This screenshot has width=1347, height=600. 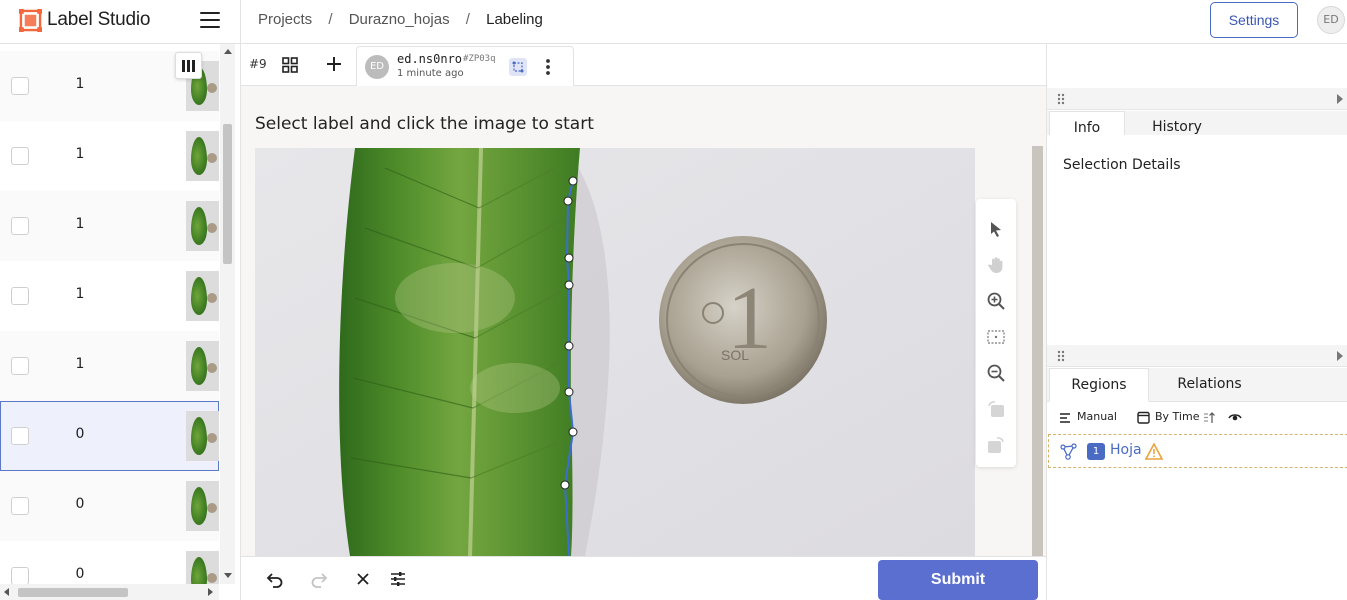 I want to click on warning-icon, so click(x=1154, y=451).